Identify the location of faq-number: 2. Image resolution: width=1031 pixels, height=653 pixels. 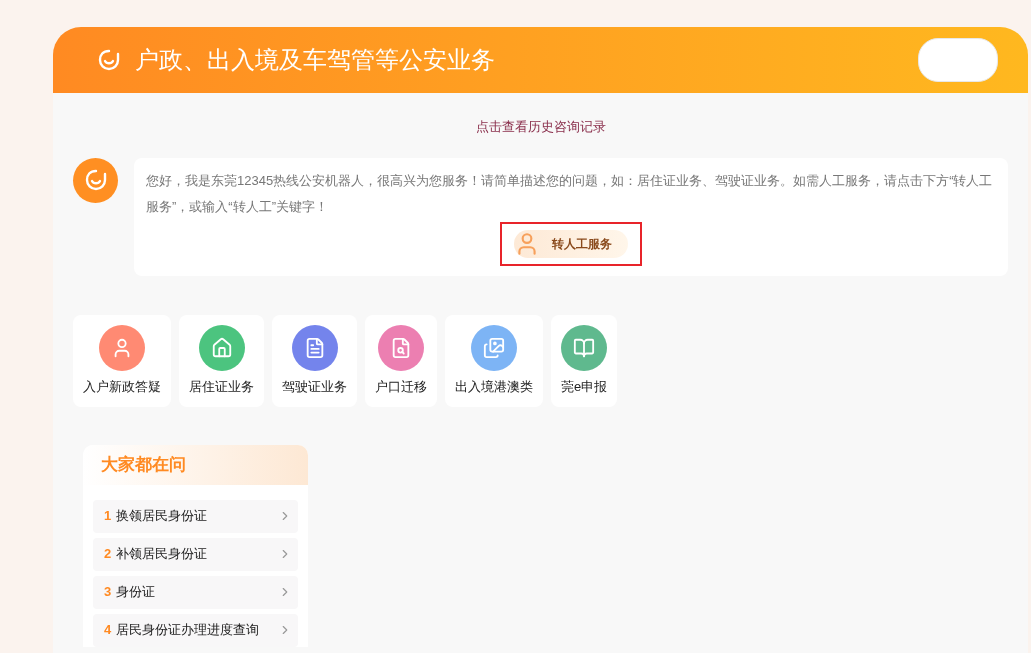
(108, 554).